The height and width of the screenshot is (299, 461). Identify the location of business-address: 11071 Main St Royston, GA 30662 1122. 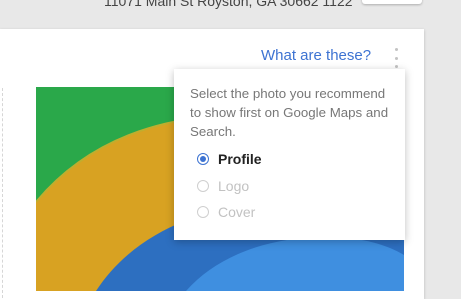
(228, 4).